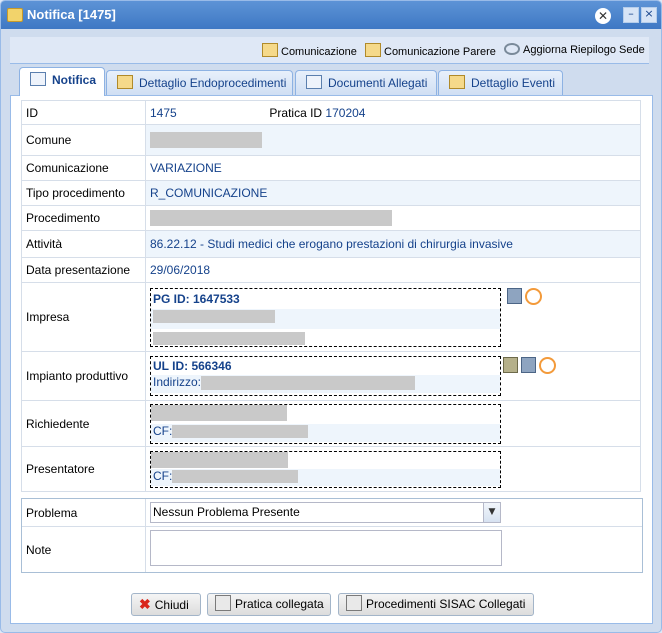  Describe the element at coordinates (83, 218) in the screenshot. I see `procedimento-label: Procedimento` at that location.